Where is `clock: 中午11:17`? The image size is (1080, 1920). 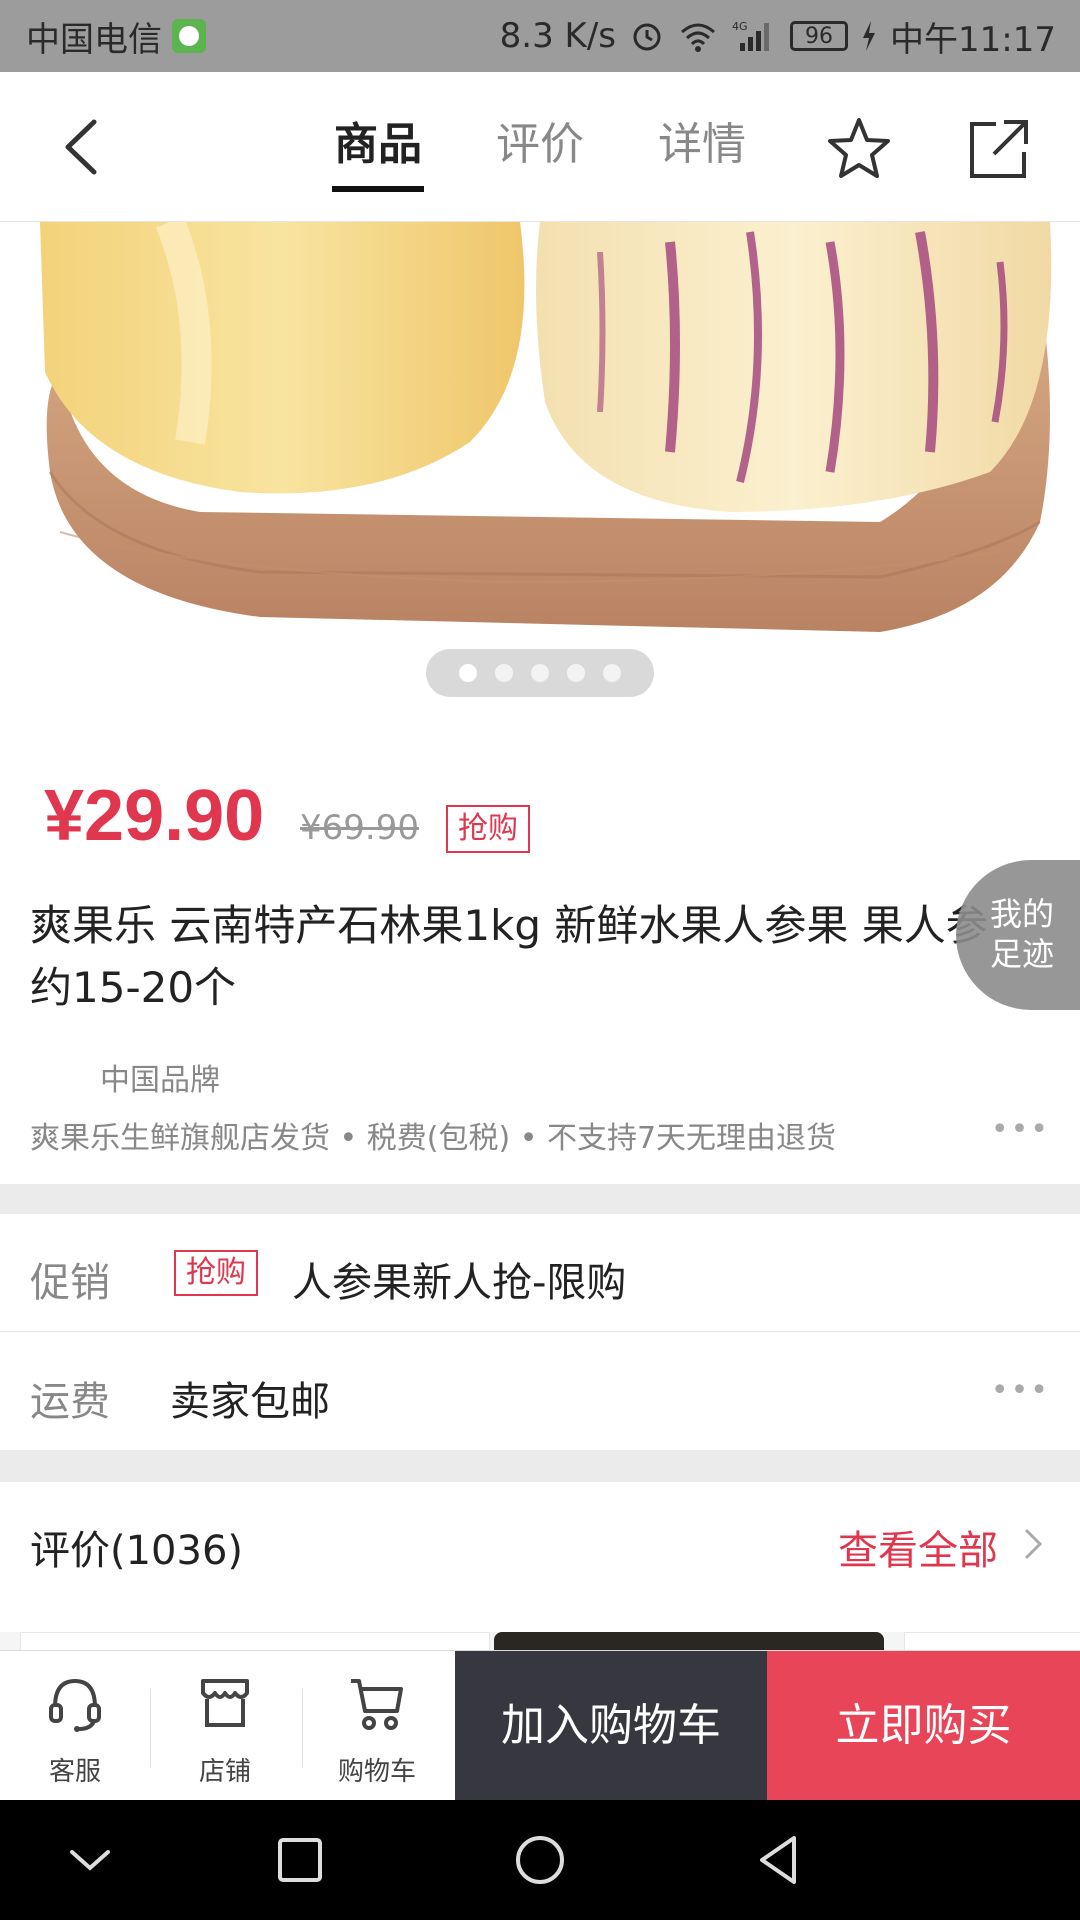
clock: 中午11:17 is located at coordinates (973, 39).